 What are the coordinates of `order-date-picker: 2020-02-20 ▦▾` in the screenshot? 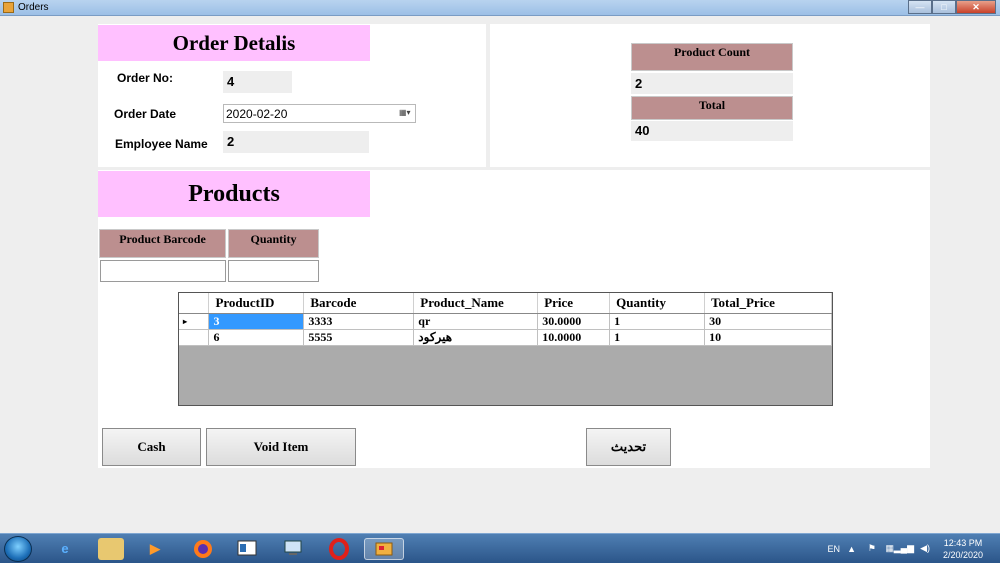 It's located at (319, 113).